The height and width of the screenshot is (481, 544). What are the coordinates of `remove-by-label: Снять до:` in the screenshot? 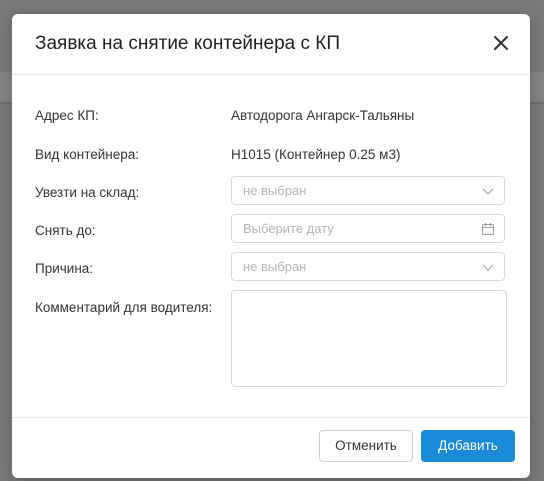 It's located at (65, 230).